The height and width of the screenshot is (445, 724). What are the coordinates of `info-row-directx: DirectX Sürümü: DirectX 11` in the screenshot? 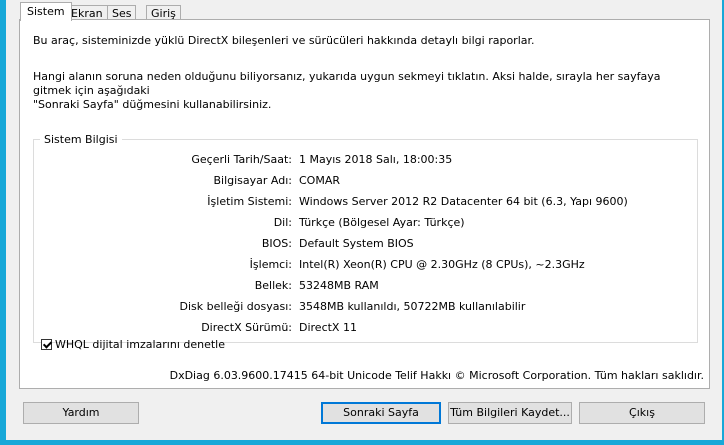 It's located at (366, 328).